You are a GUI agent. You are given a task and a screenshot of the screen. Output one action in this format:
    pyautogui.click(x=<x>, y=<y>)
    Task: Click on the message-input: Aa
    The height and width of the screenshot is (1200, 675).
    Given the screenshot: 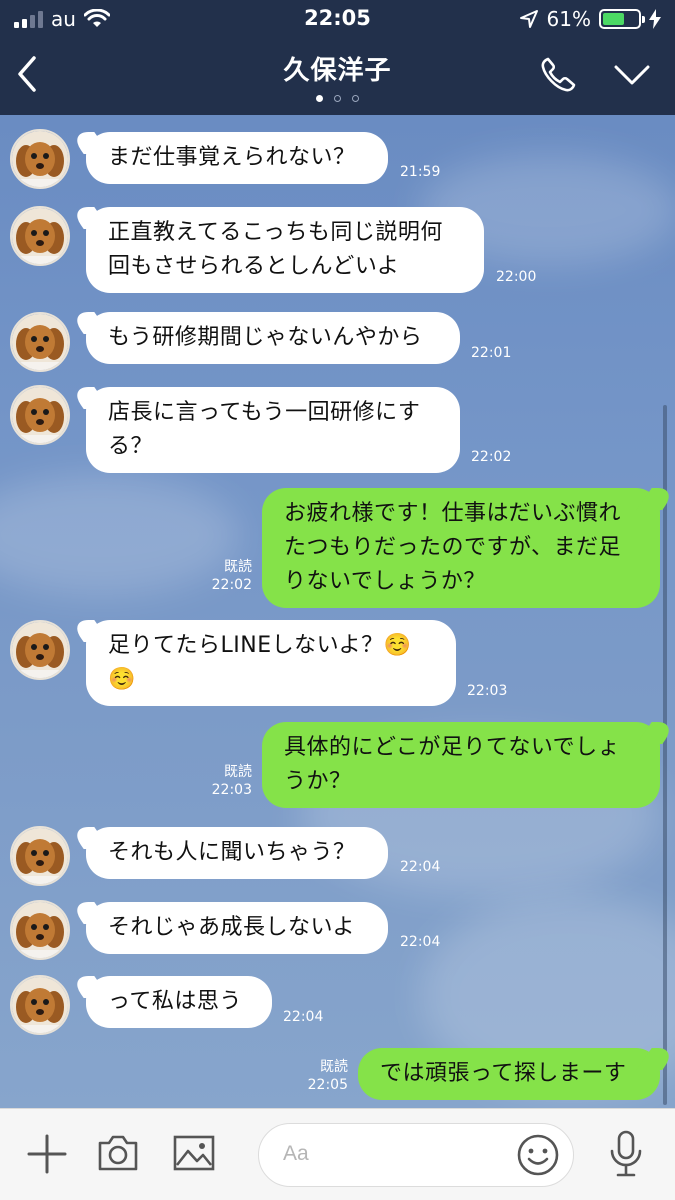 What is the action you would take?
    pyautogui.click(x=416, y=1155)
    